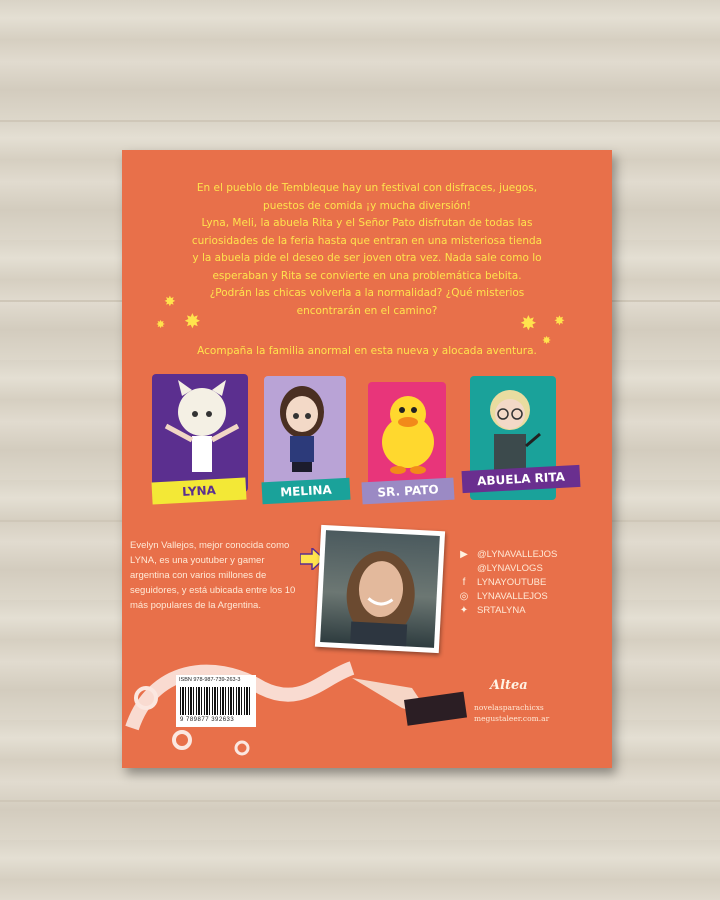 This screenshot has height=900, width=720. Describe the element at coordinates (367, 205) in the screenshot. I see `synopsis-line: puestos de comida ¡y mucha diversión!` at that location.